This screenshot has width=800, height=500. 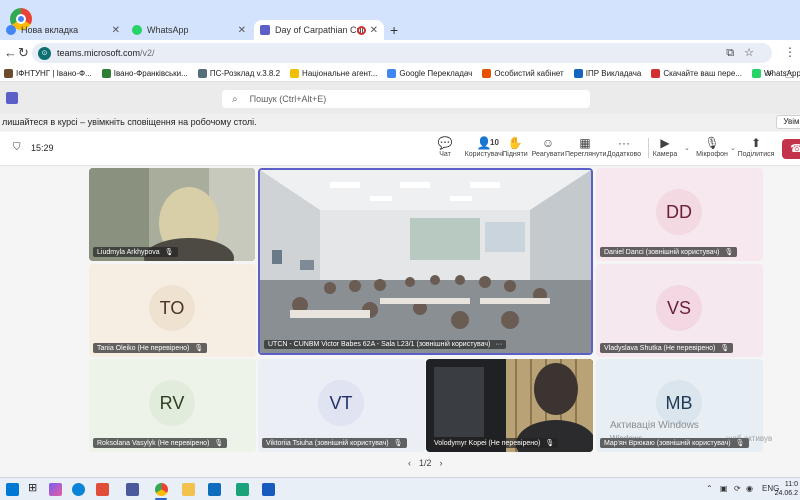 I want to click on toolbar-view-button: ▦ Переглянути, so click(x=585, y=147).